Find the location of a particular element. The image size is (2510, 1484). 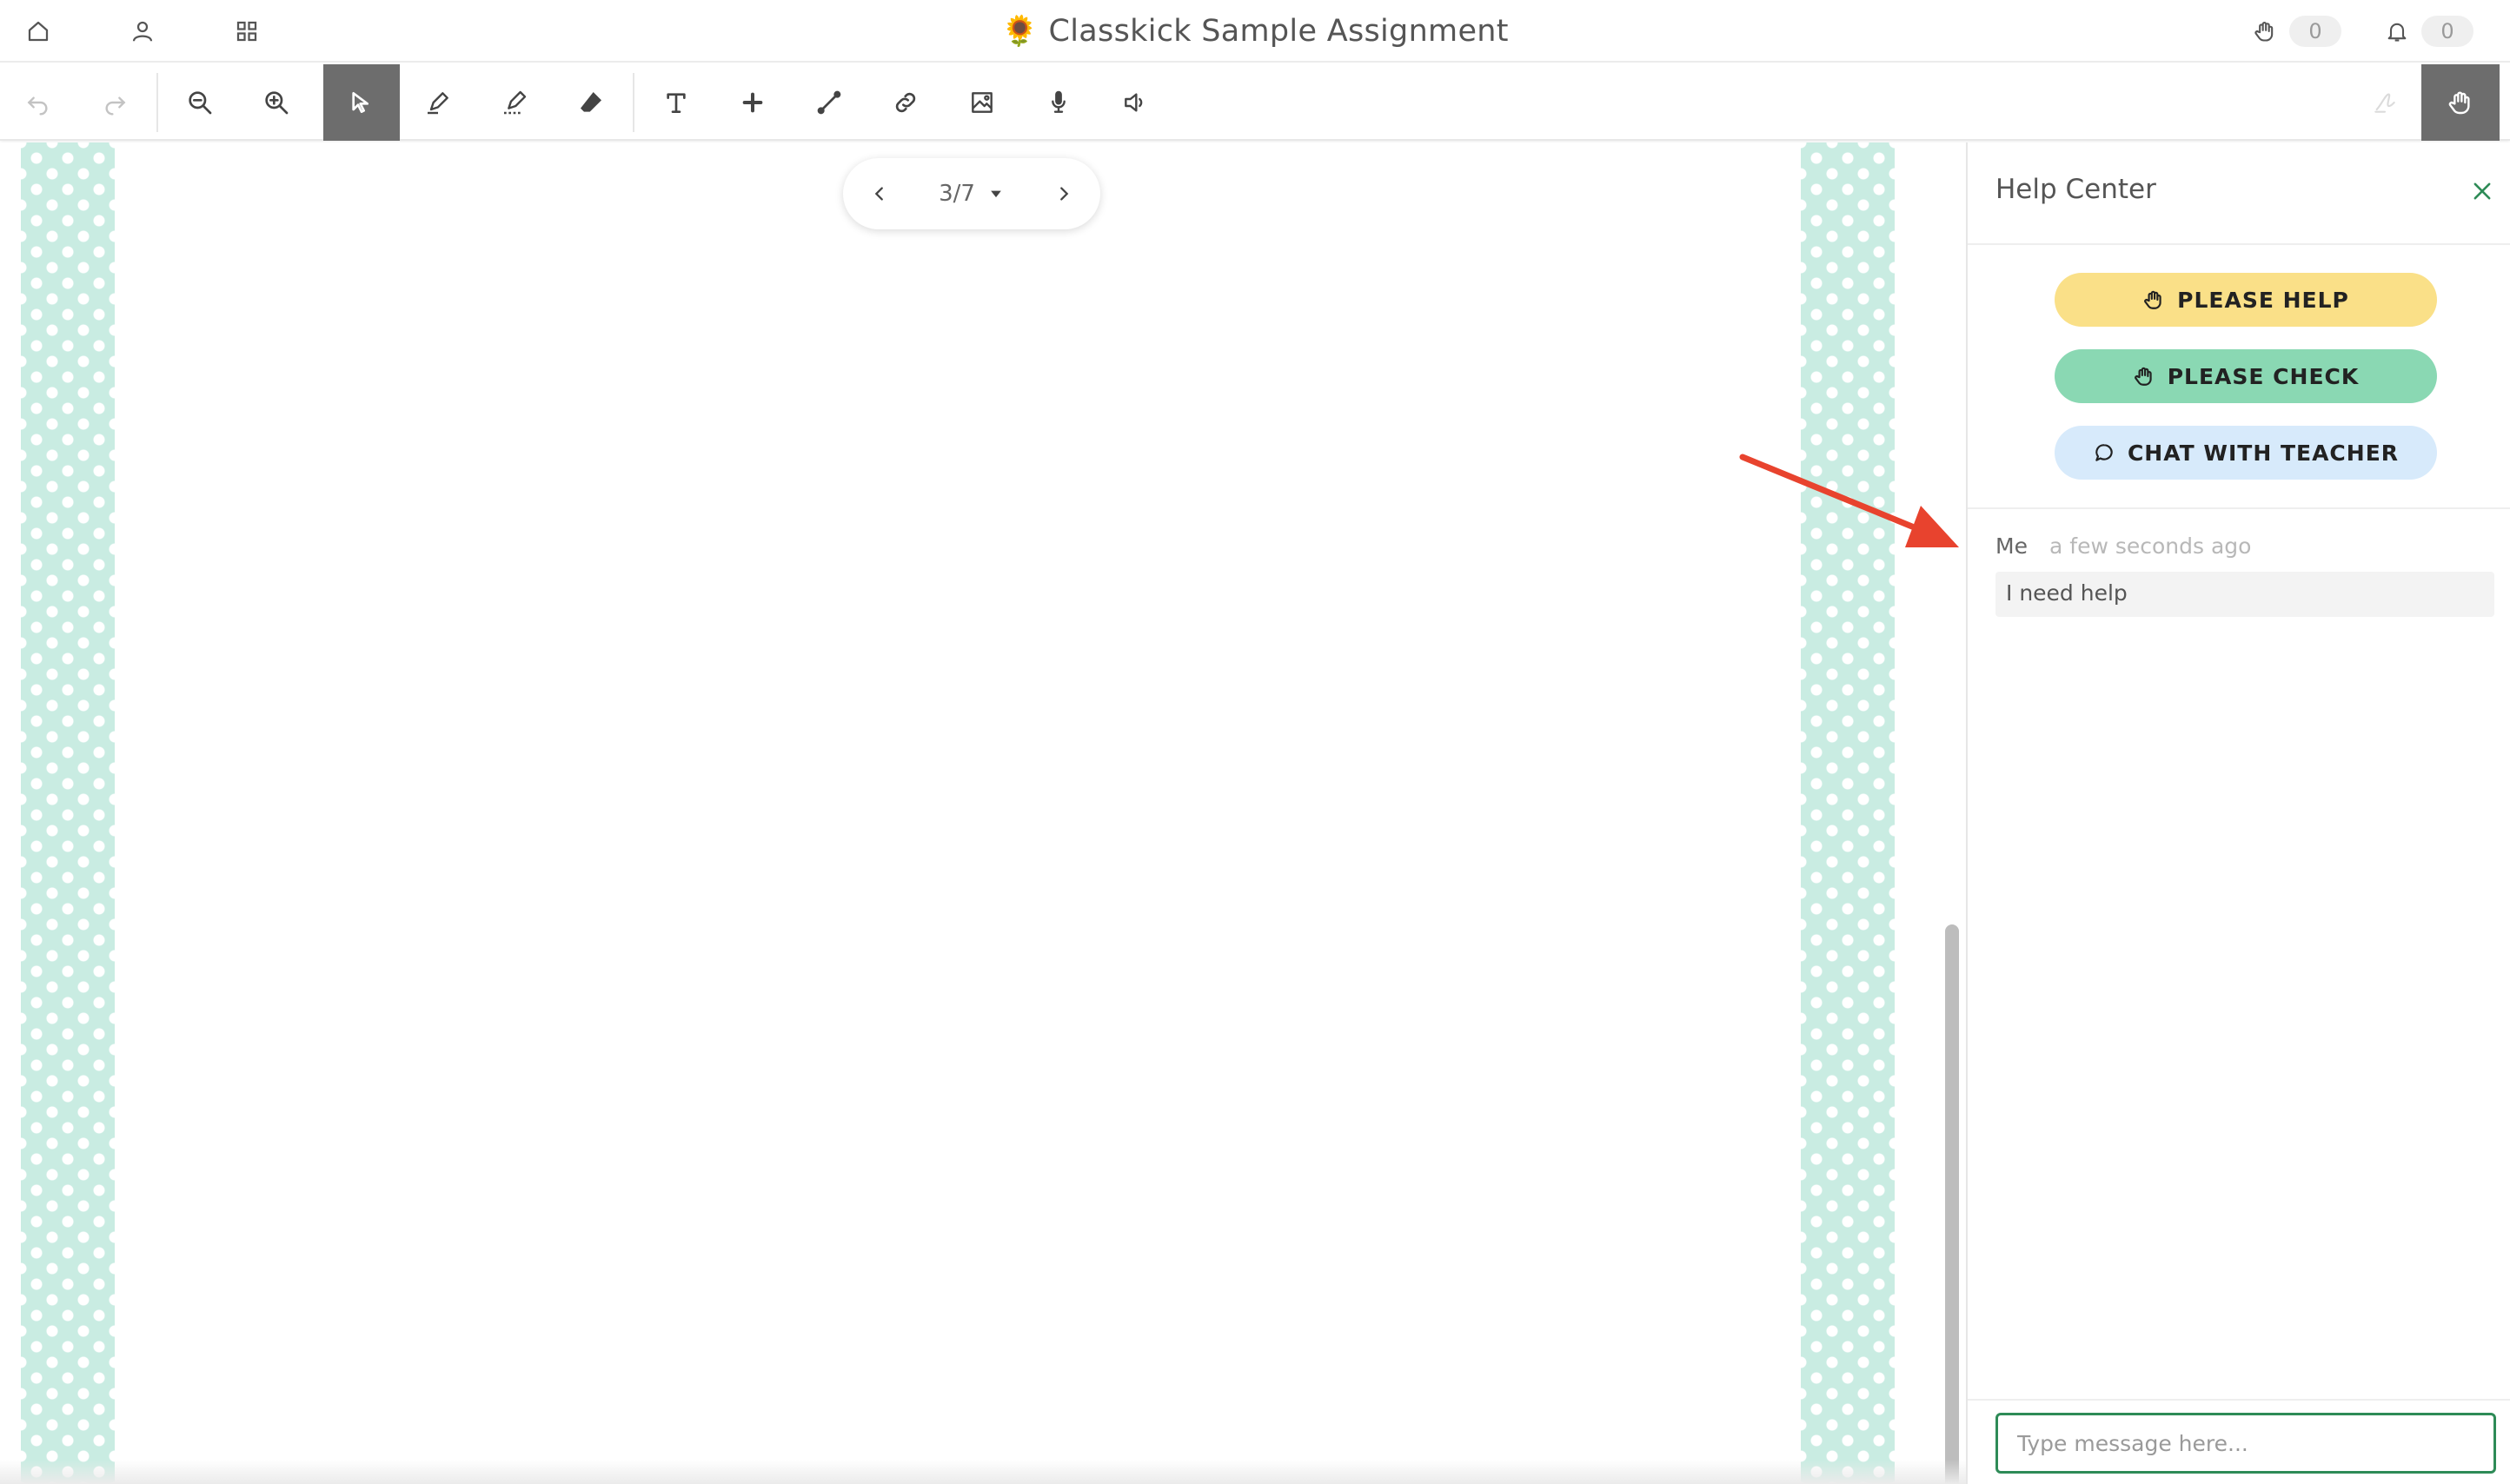

message-bubble: I need help is located at coordinates (2244, 594).